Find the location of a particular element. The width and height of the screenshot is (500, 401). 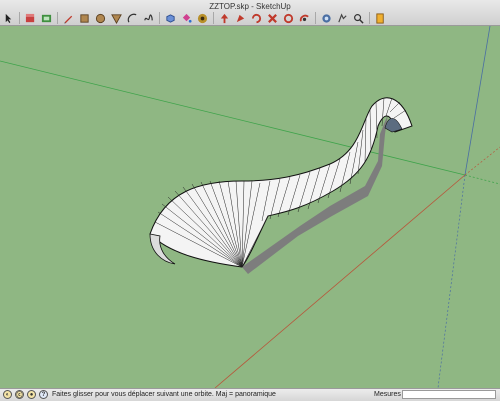

push-pull-tool-icon is located at coordinates (170, 18).